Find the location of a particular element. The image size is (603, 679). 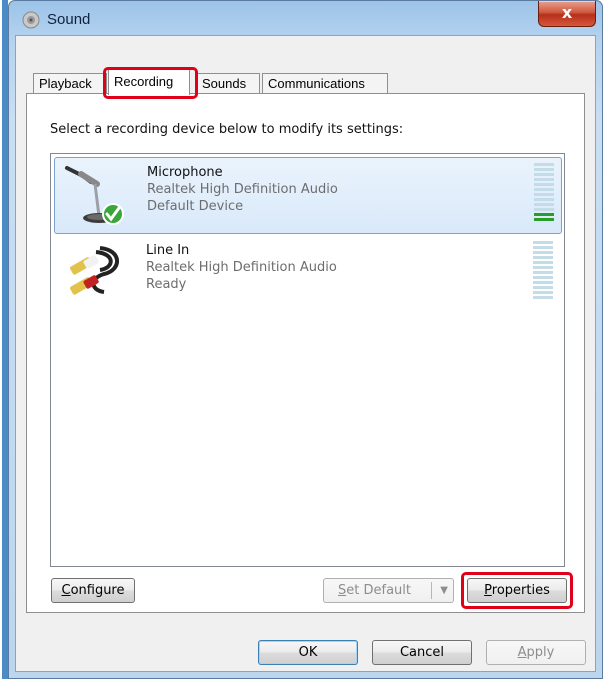

button-label: et Default is located at coordinates (378, 590).